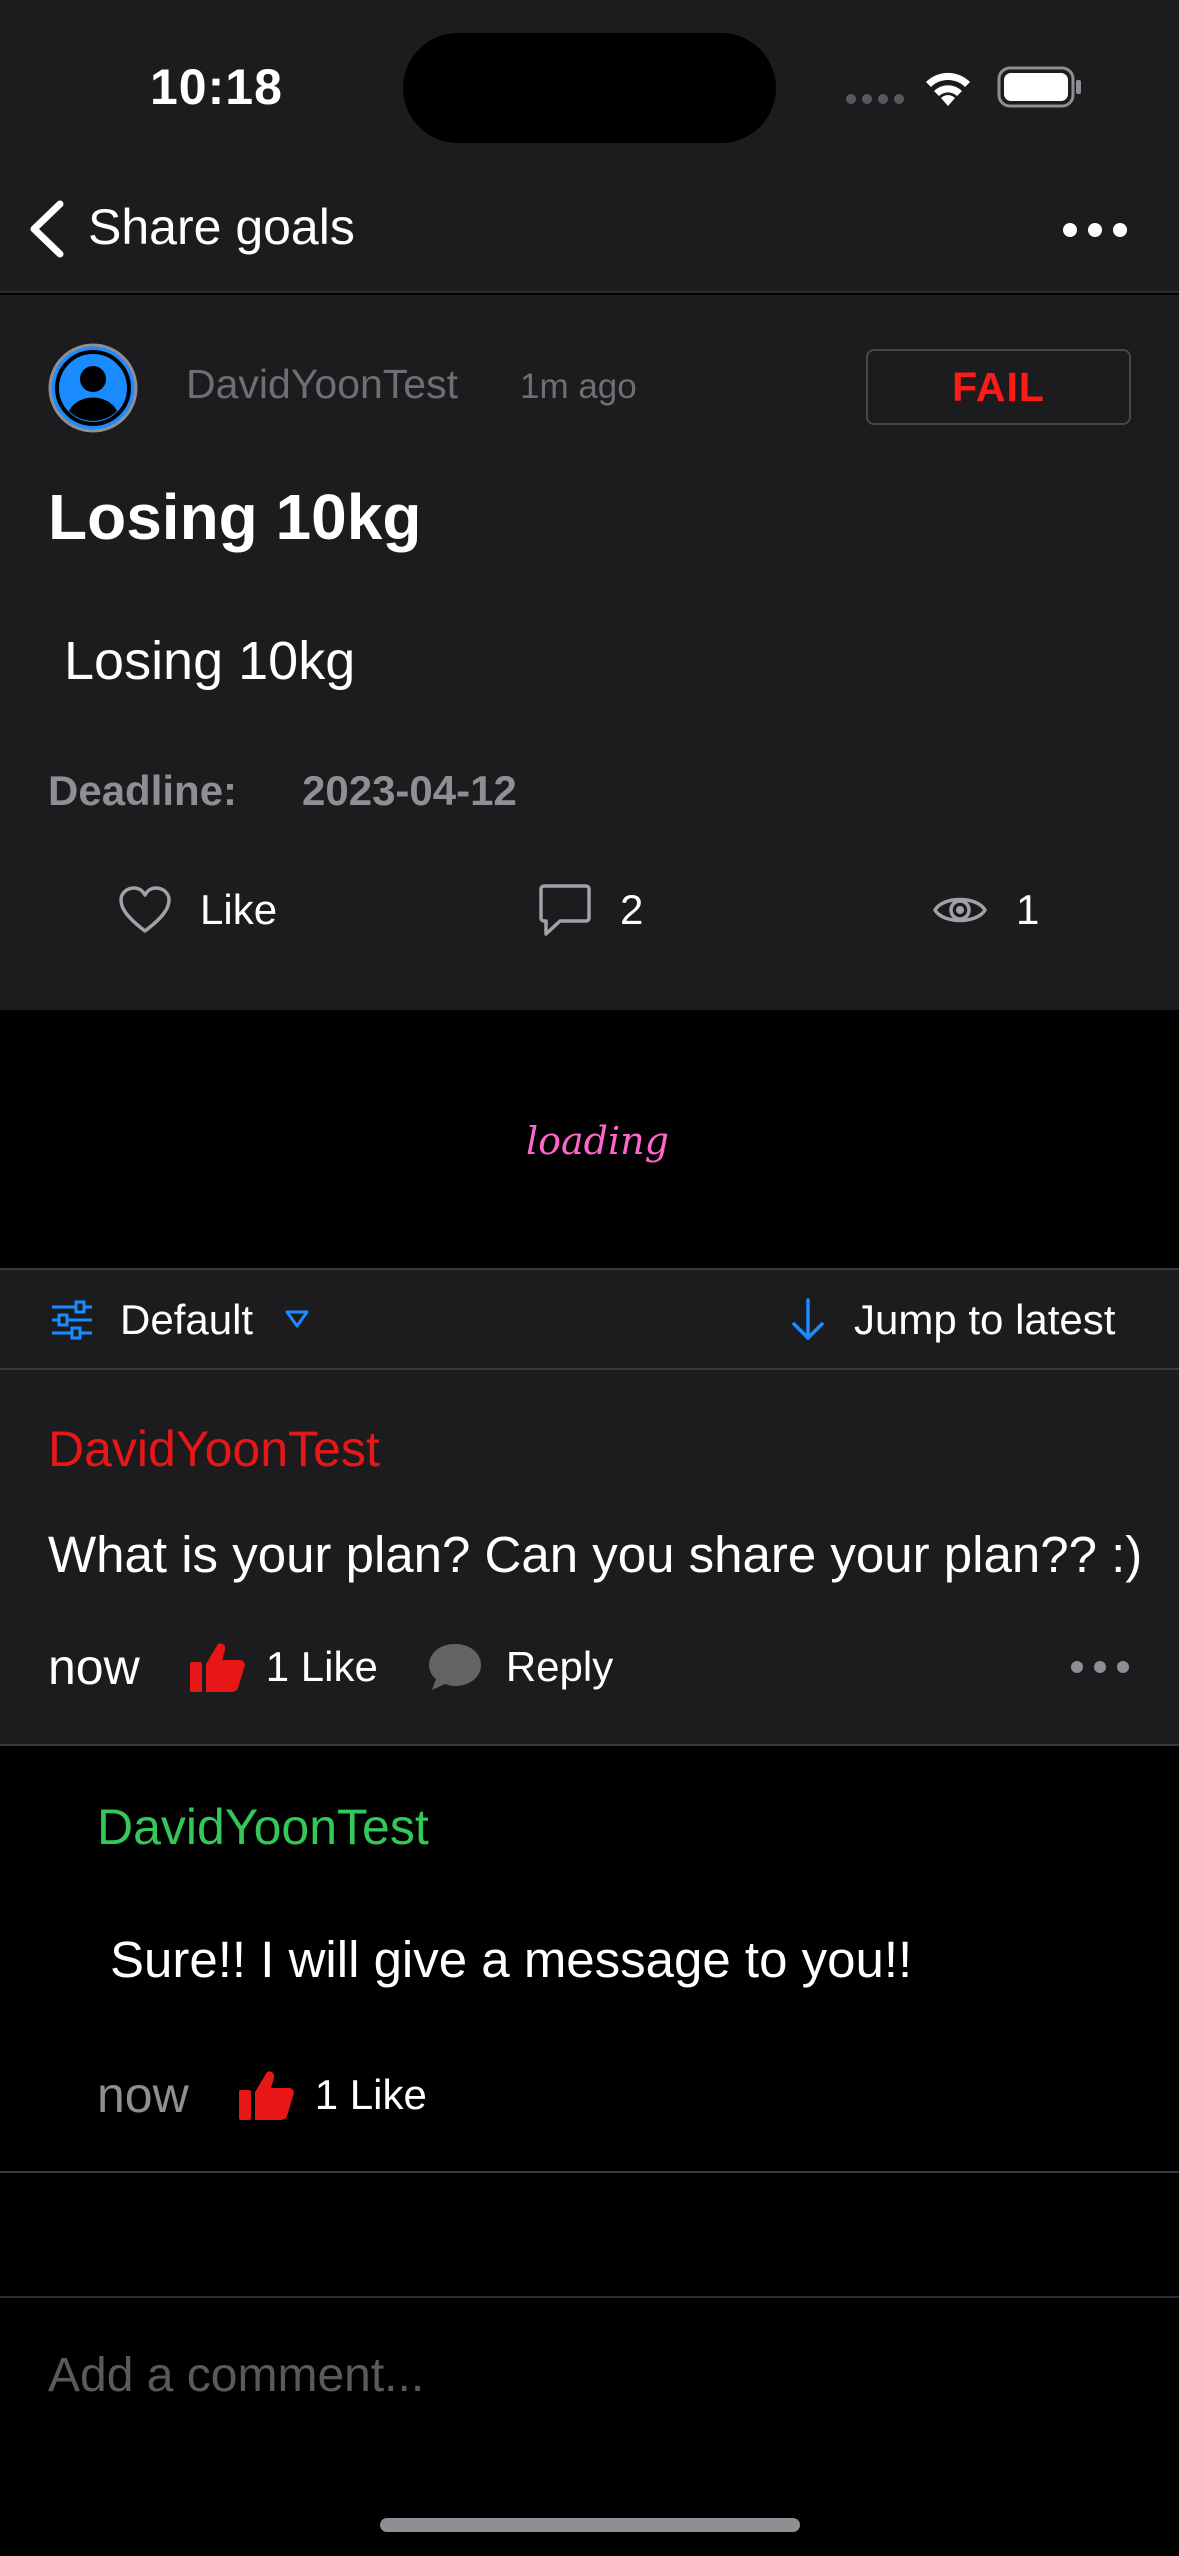  I want to click on battery-icon, so click(1039, 87).